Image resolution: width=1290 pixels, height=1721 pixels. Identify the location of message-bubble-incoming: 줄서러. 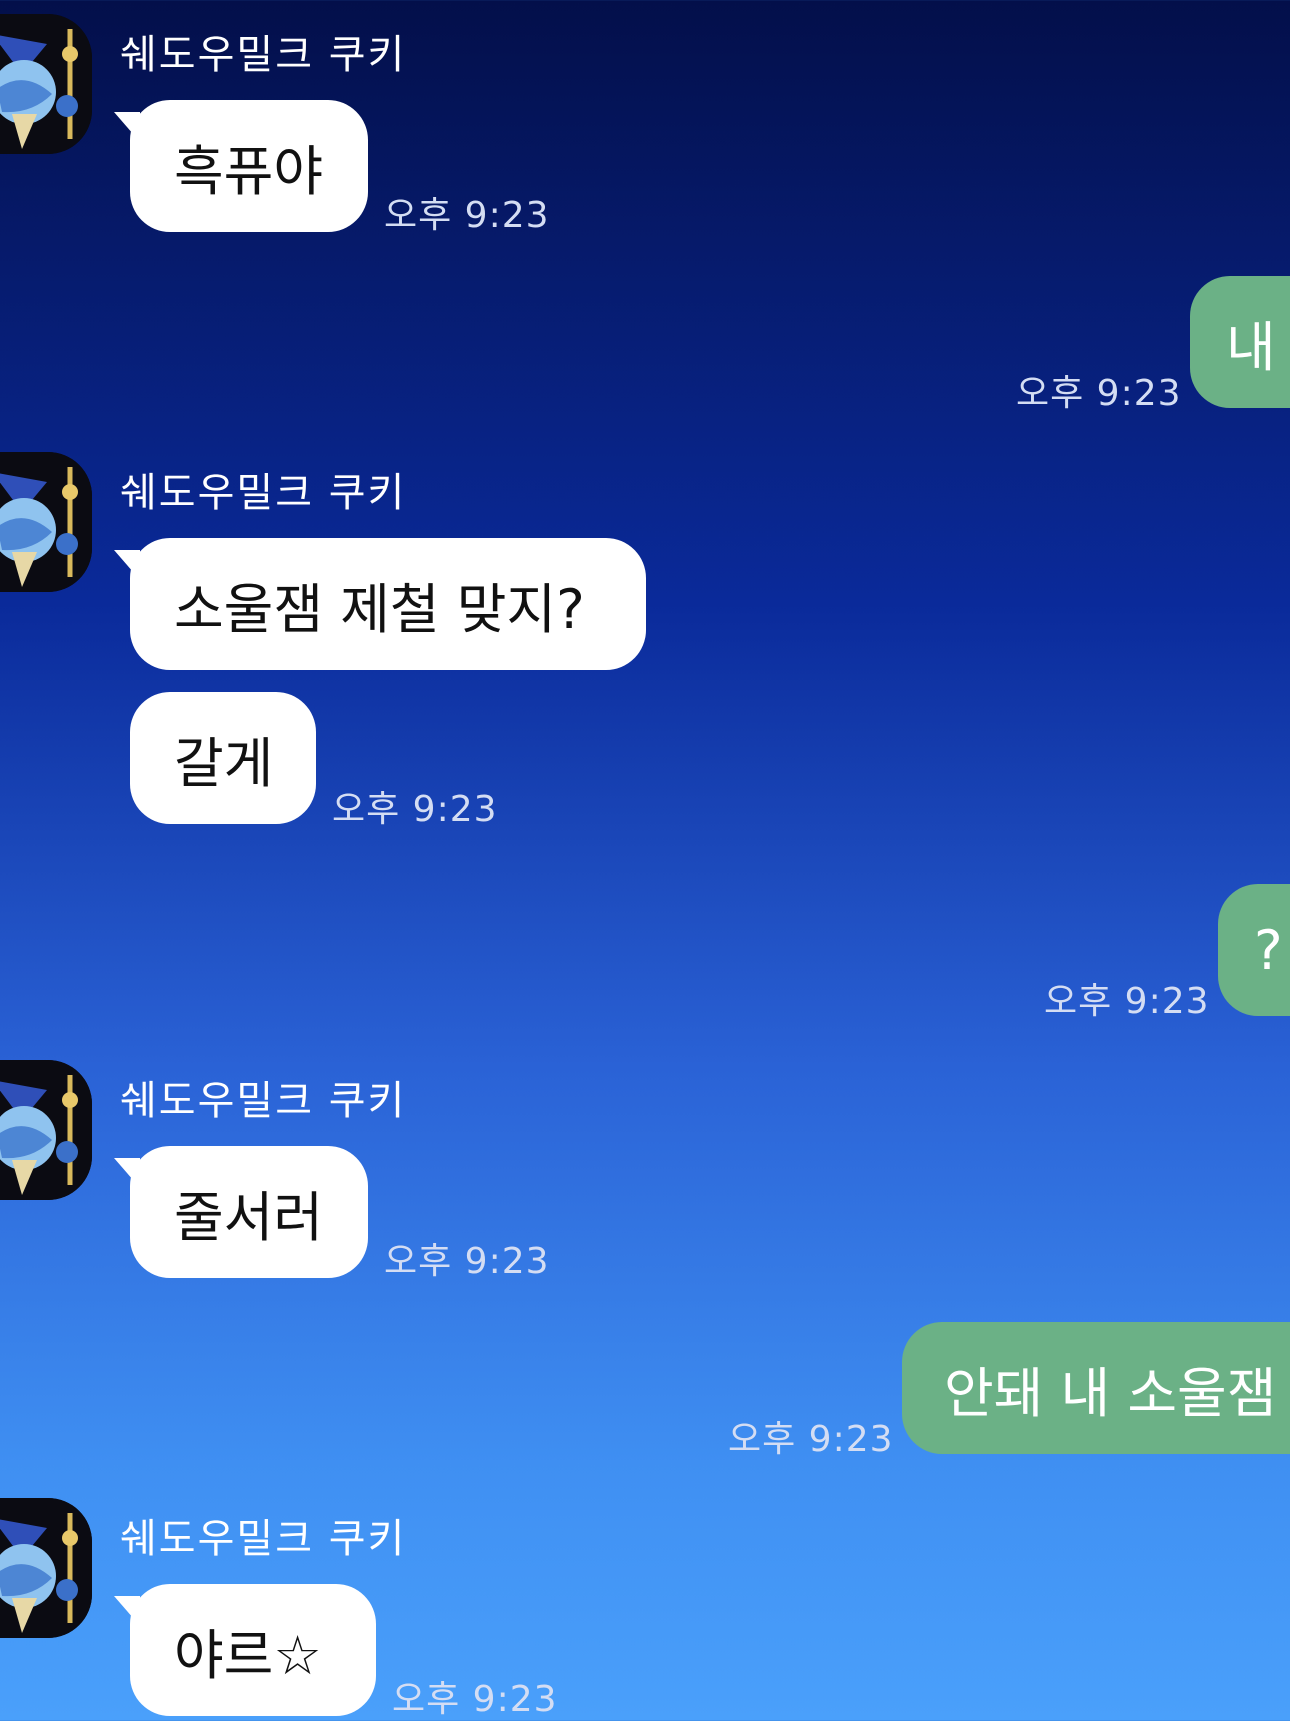
(249, 1212).